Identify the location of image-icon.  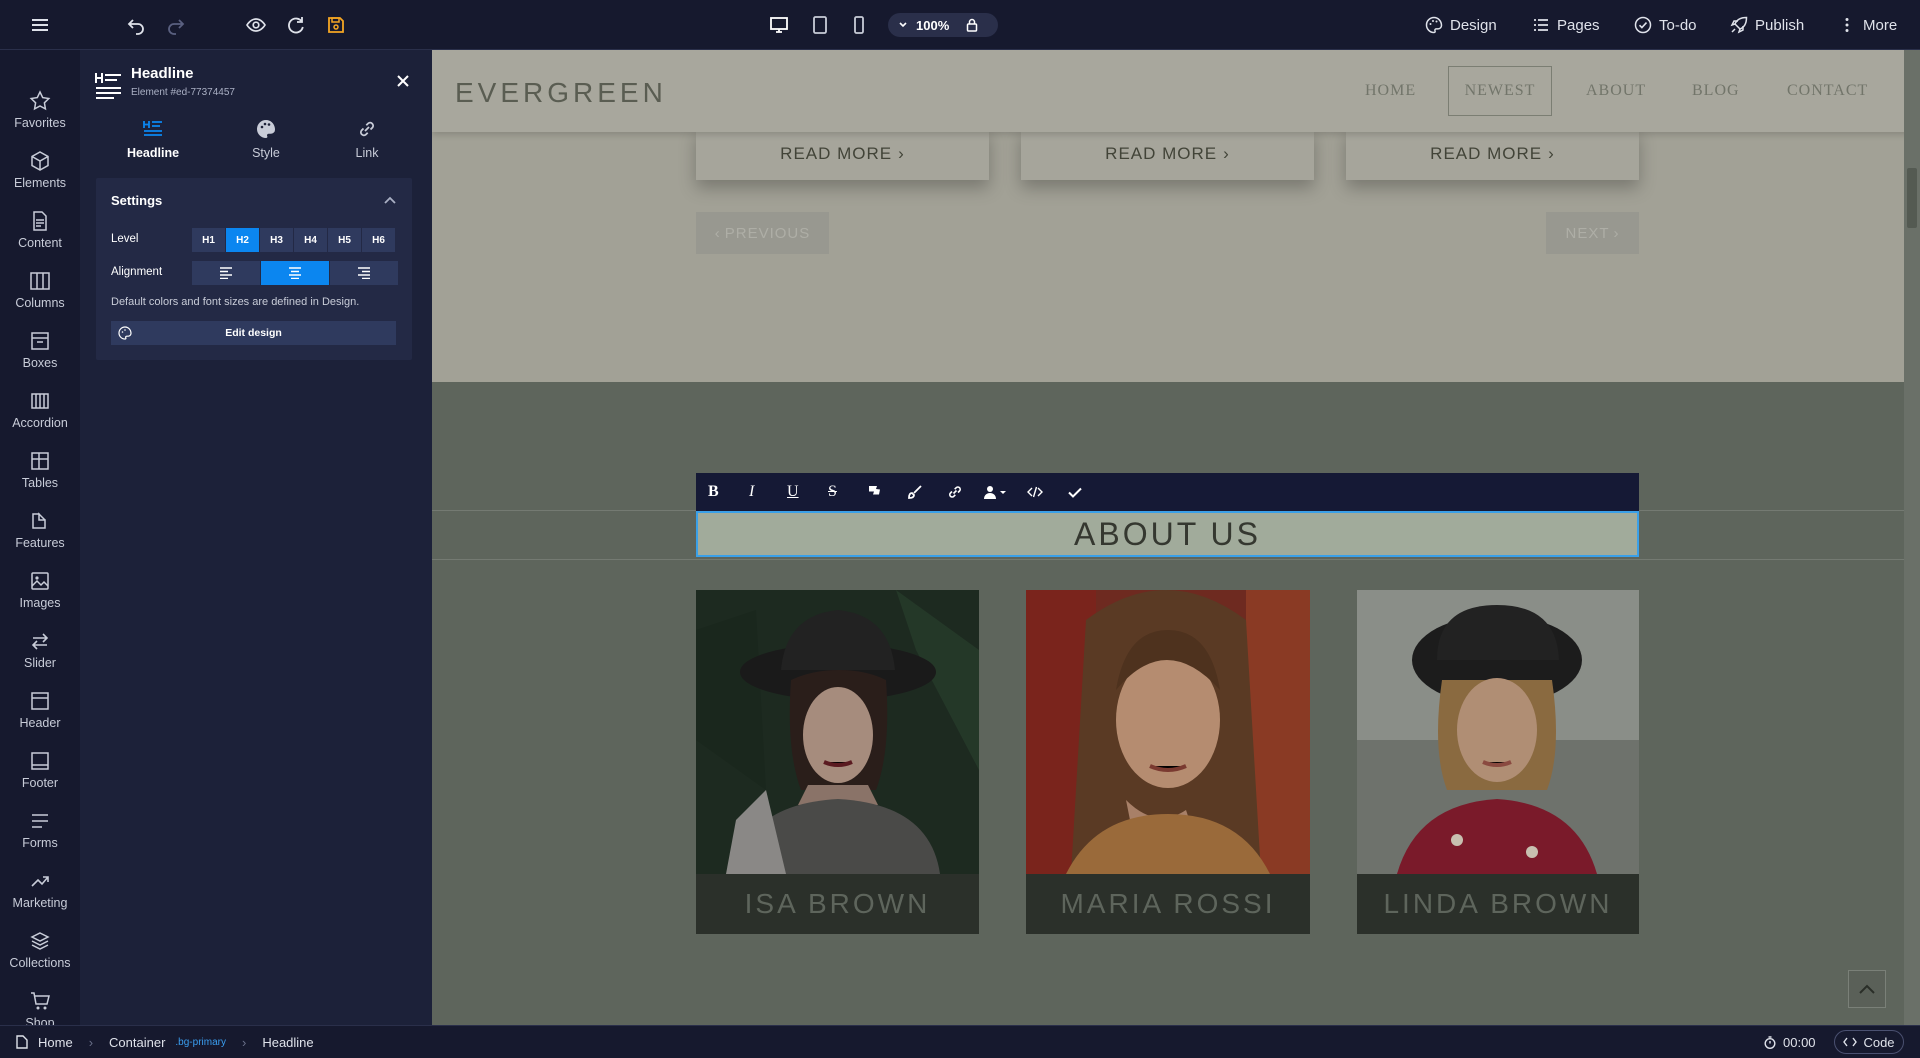
(40, 581).